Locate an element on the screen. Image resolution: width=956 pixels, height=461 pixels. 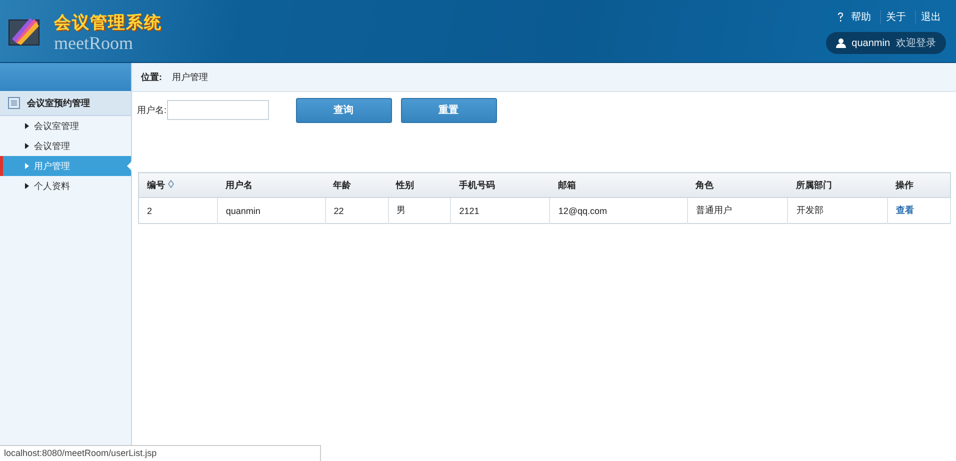
app-subtitle: meetRoom is located at coordinates (94, 43).